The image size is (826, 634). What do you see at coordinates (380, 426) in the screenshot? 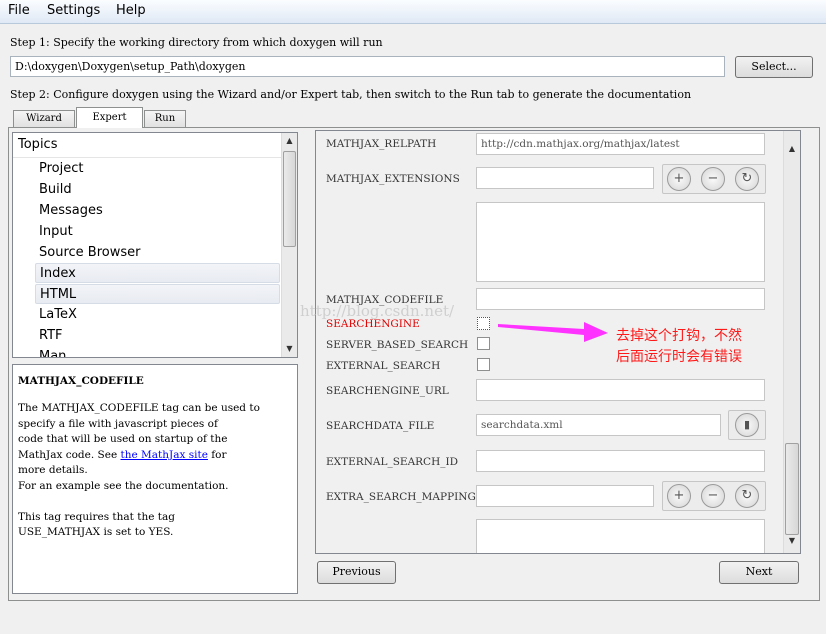
I see `searchdata-file-label: SEARCHDATA_FILE` at bounding box center [380, 426].